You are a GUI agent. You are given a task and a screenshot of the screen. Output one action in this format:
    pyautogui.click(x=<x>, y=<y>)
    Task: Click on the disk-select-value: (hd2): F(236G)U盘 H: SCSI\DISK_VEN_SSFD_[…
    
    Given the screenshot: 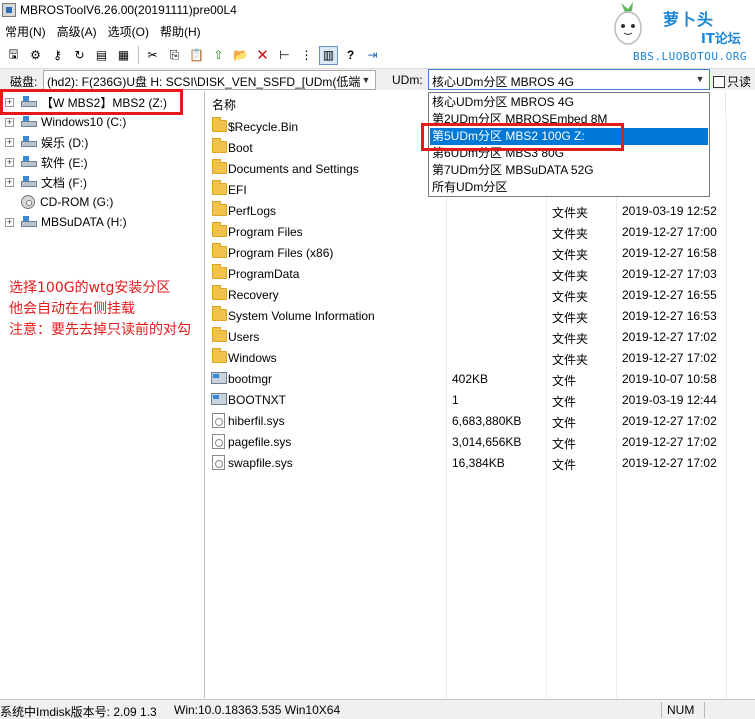 What is the action you would take?
    pyautogui.click(x=204, y=82)
    